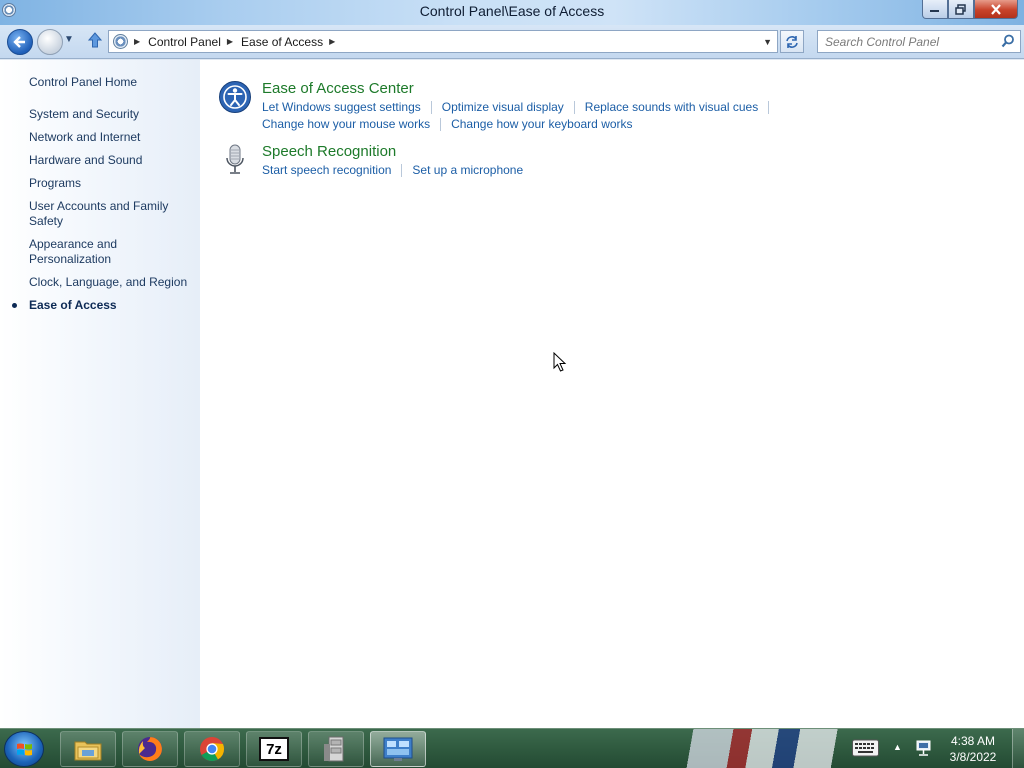  I want to click on optimize-visual-display-link: Optimize visual display, so click(503, 107).